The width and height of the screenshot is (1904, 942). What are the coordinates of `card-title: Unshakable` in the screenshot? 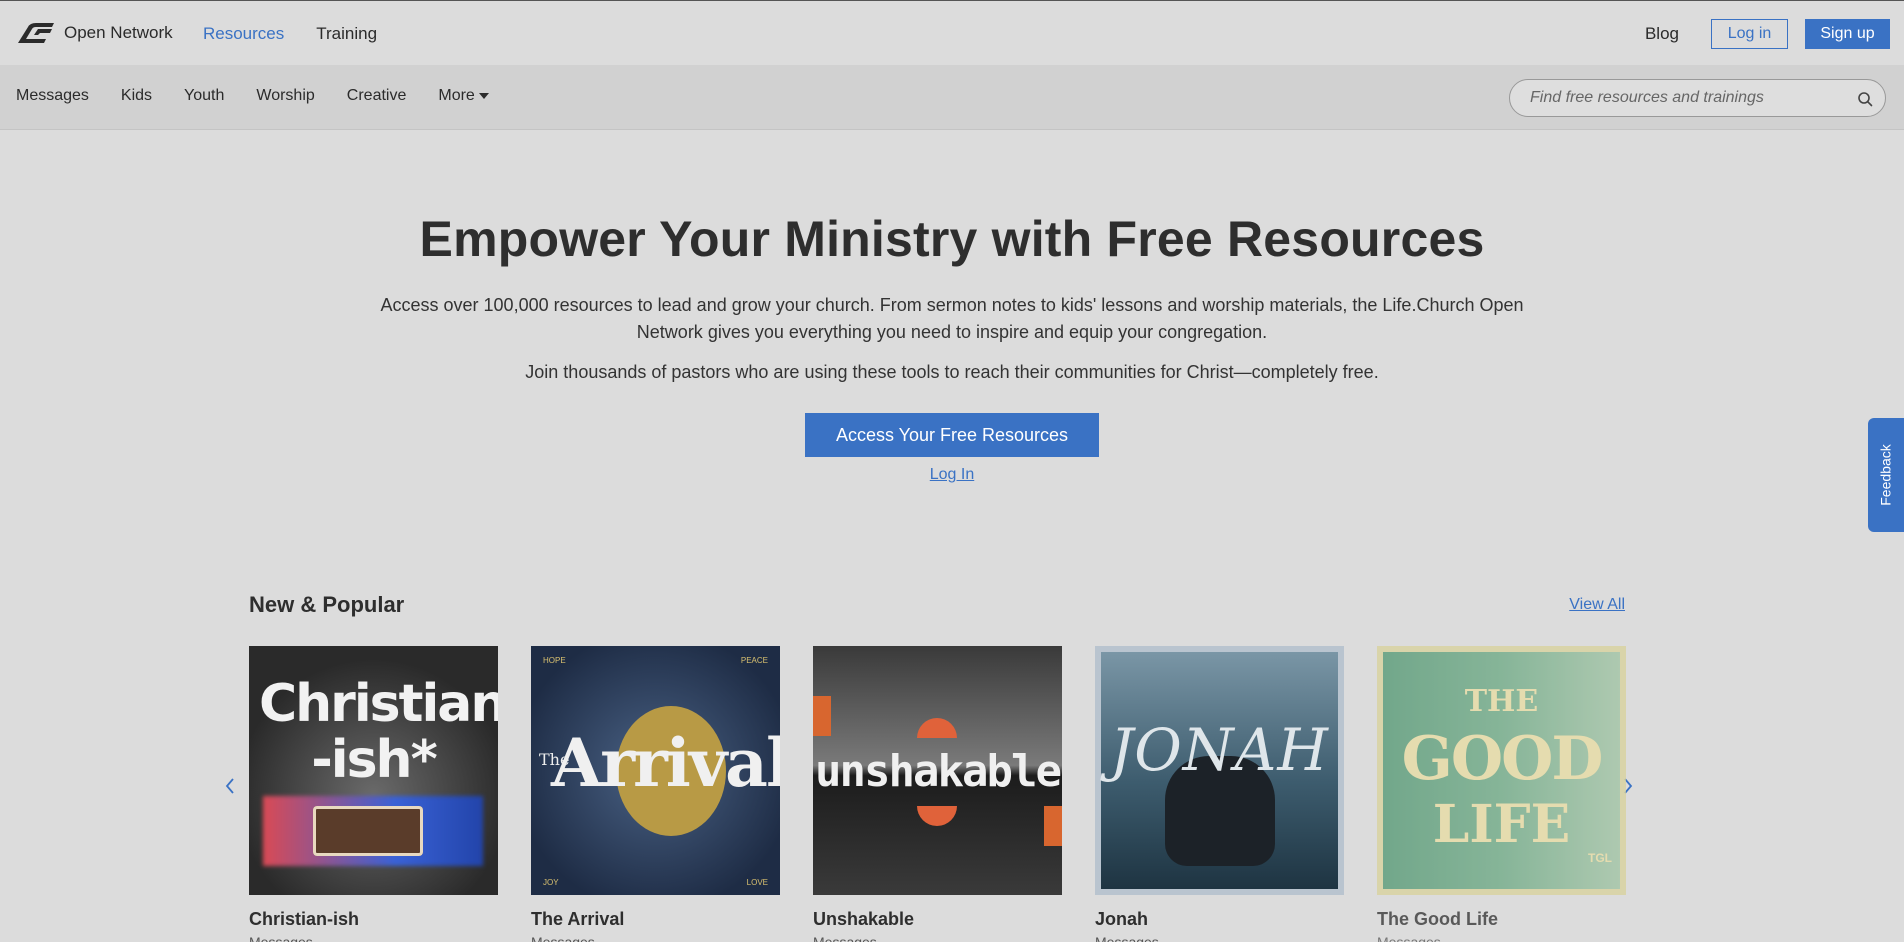 It's located at (864, 919).